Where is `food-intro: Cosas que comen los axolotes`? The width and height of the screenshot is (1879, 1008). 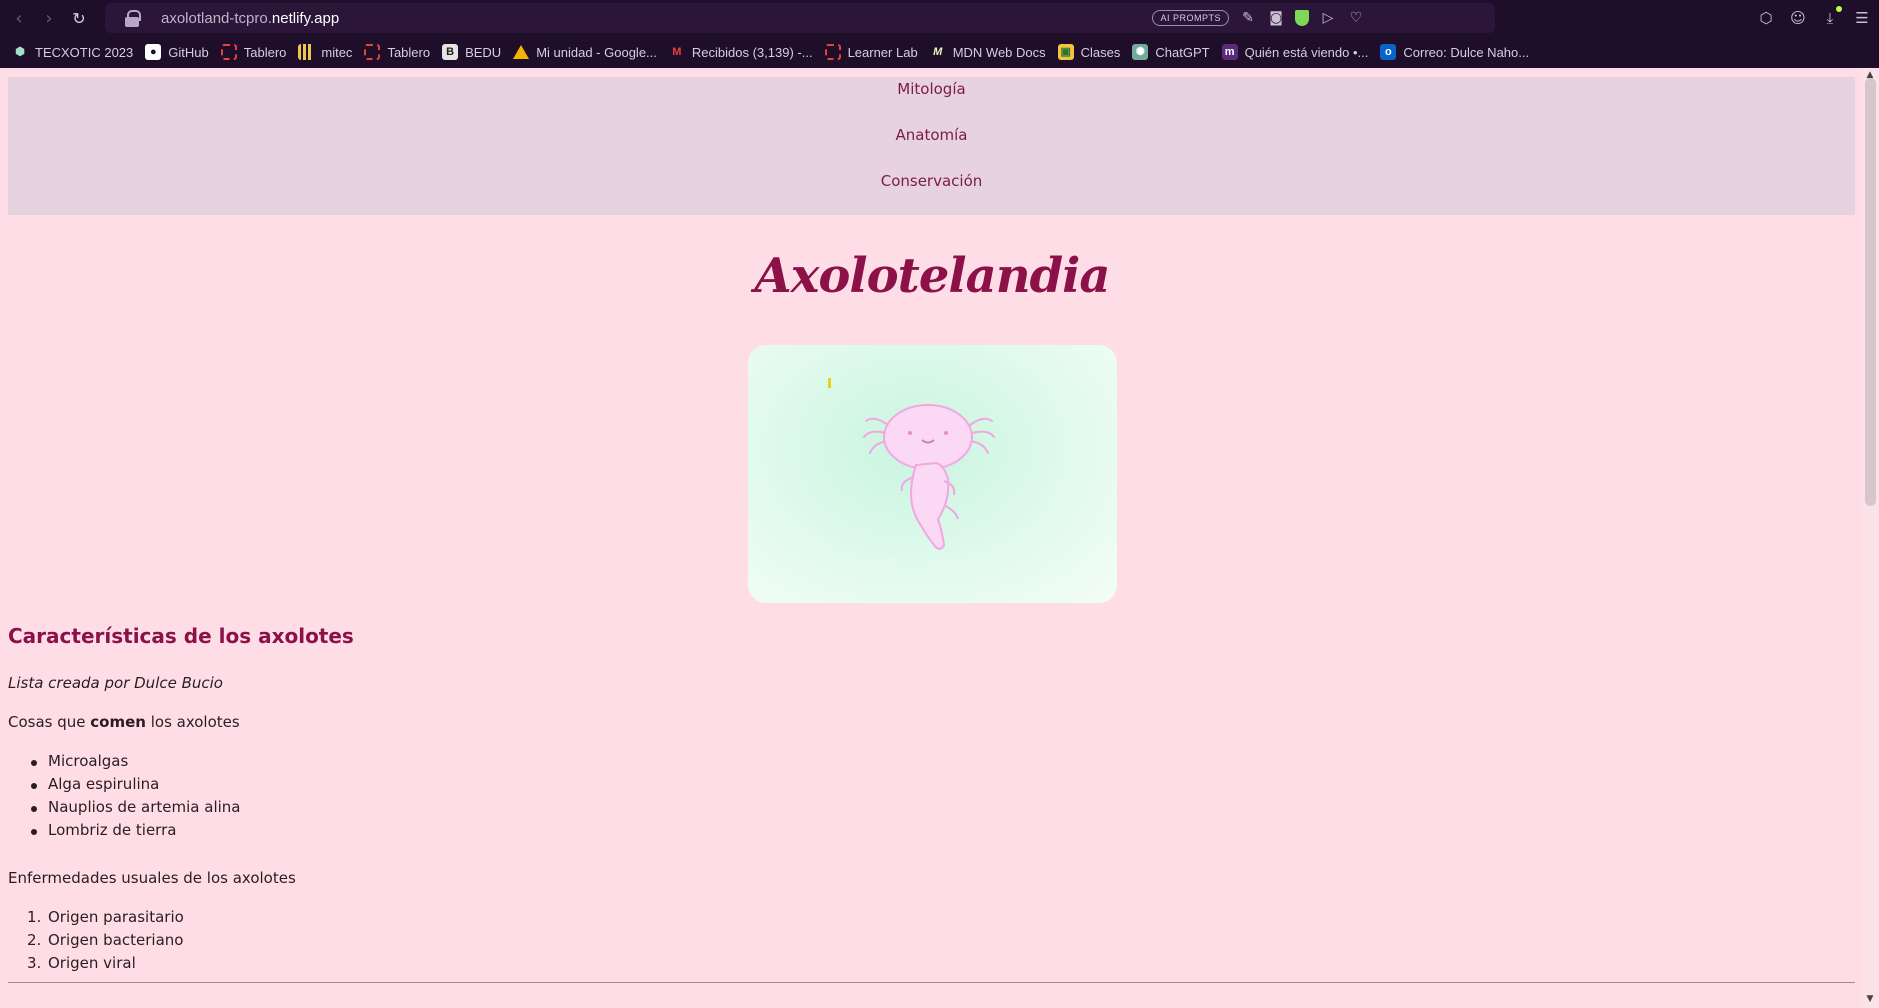
food-intro: Cosas que comen los axolotes is located at coordinates (124, 722).